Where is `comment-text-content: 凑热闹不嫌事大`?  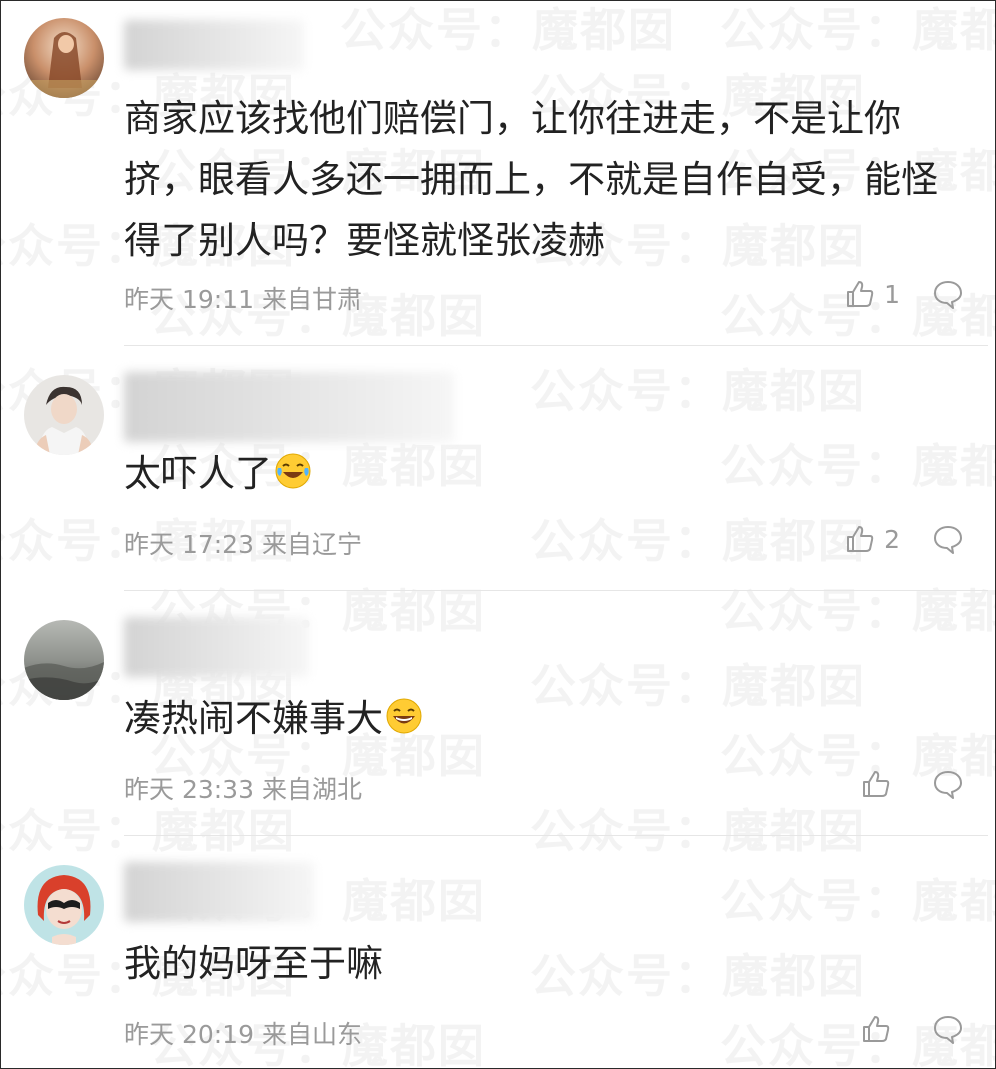 comment-text-content: 凑热闹不嫌事大 is located at coordinates (253, 718).